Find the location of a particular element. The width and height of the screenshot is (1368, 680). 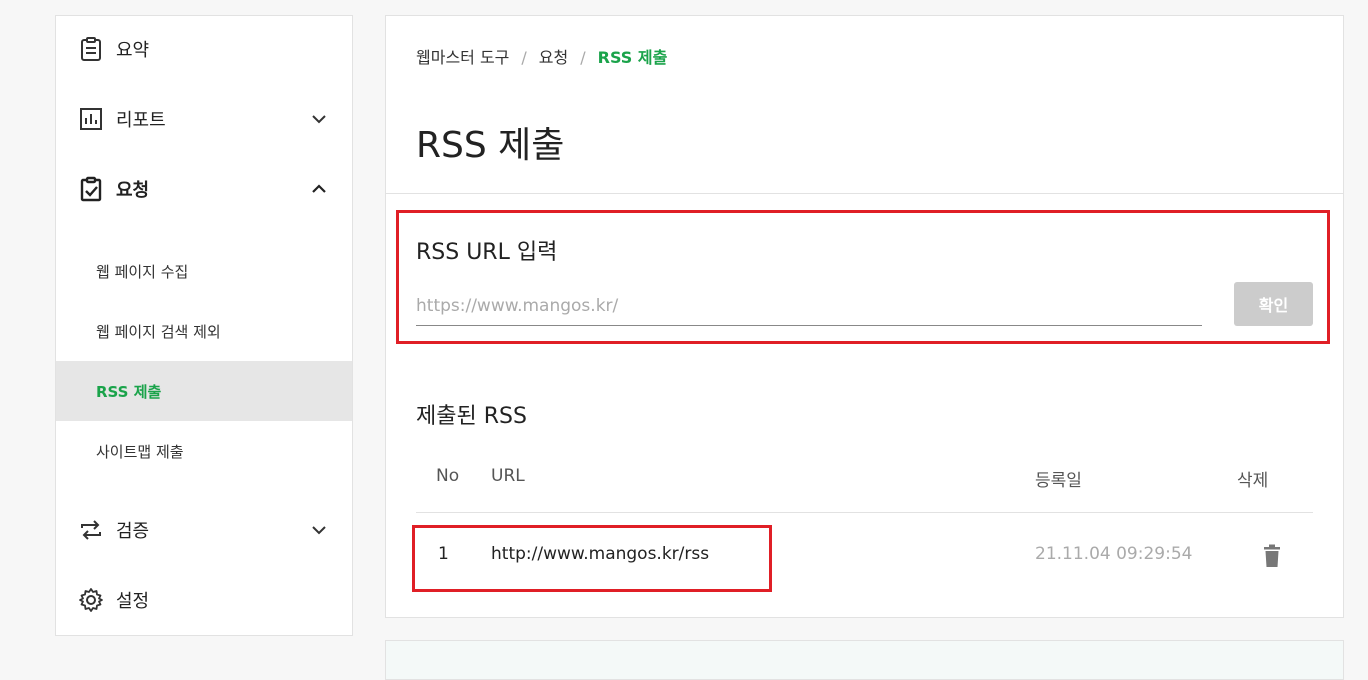

clipboard-icon is located at coordinates (91, 49).